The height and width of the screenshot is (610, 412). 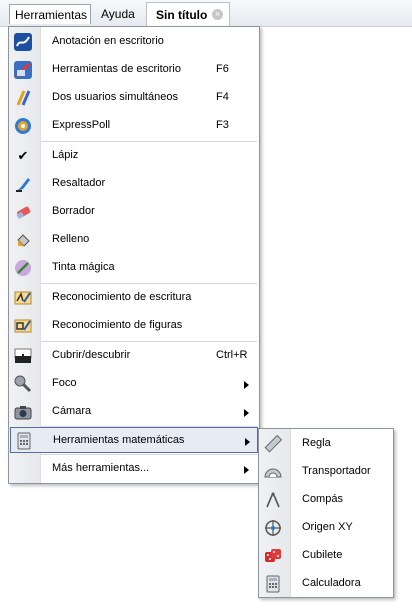 What do you see at coordinates (83, 267) in the screenshot?
I see `menu-item-label: Tinta mágica` at bounding box center [83, 267].